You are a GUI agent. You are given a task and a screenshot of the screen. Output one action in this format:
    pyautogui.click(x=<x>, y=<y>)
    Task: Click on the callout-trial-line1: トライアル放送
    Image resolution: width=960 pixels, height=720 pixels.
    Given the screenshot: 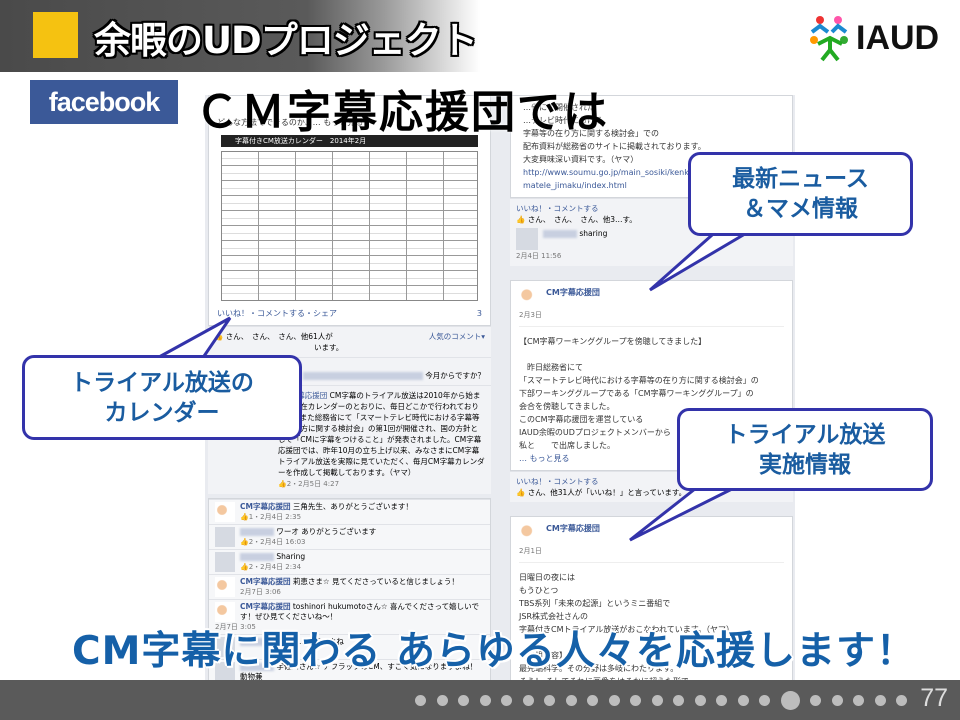 What is the action you would take?
    pyautogui.click(x=805, y=434)
    